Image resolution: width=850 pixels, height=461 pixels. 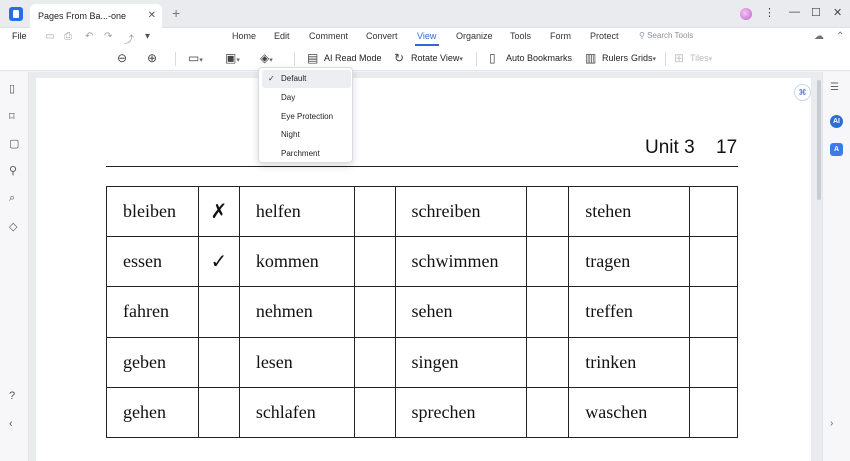 What do you see at coordinates (218, 262) in the screenshot?
I see `table-cell-mark: ✓` at bounding box center [218, 262].